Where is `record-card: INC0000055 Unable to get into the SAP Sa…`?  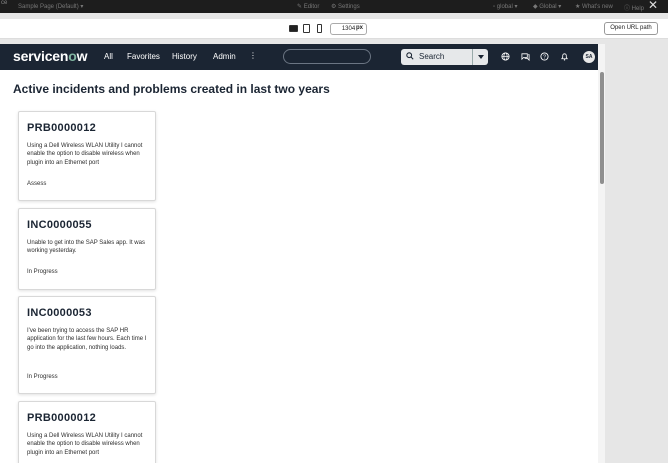 record-card: INC0000055 Unable to get into the SAP Sa… is located at coordinates (87, 249).